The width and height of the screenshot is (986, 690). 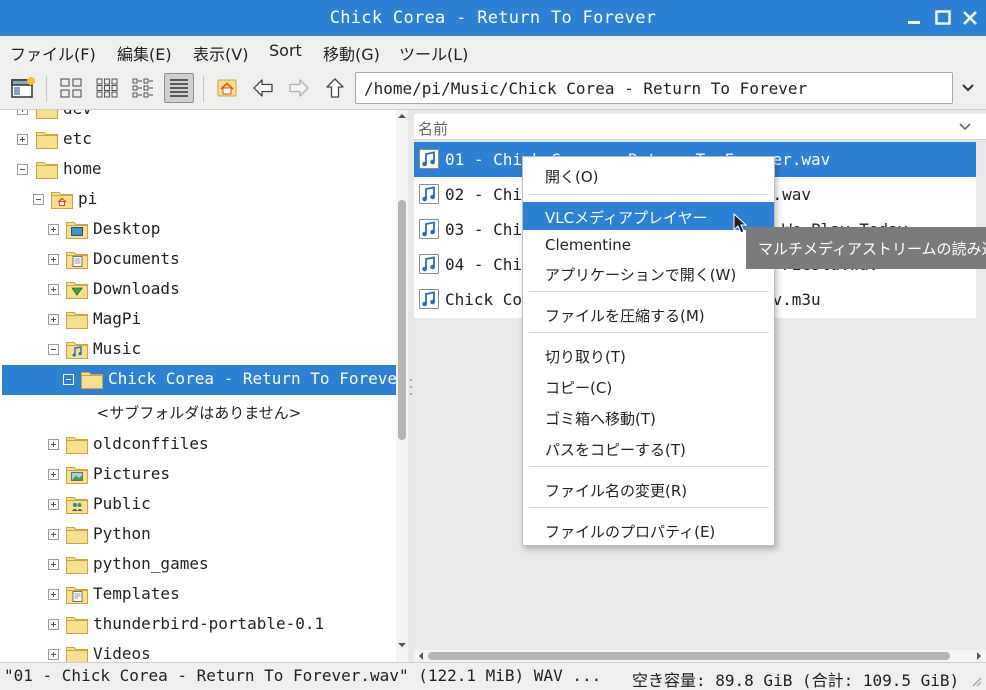 What do you see at coordinates (648, 448) in the screenshot?
I see `context-menu-item: パスをコピーする(T)` at bounding box center [648, 448].